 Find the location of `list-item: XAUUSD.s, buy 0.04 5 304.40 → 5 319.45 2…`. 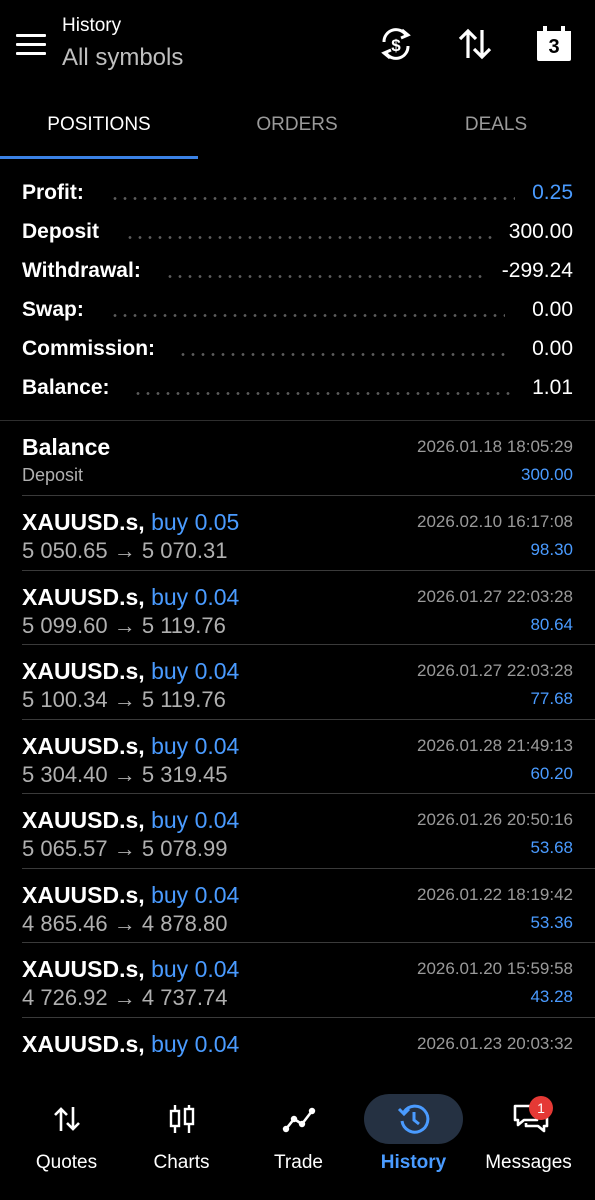

list-item: XAUUSD.s, buy 0.04 5 304.40 → 5 319.45 2… is located at coordinates (308, 757).